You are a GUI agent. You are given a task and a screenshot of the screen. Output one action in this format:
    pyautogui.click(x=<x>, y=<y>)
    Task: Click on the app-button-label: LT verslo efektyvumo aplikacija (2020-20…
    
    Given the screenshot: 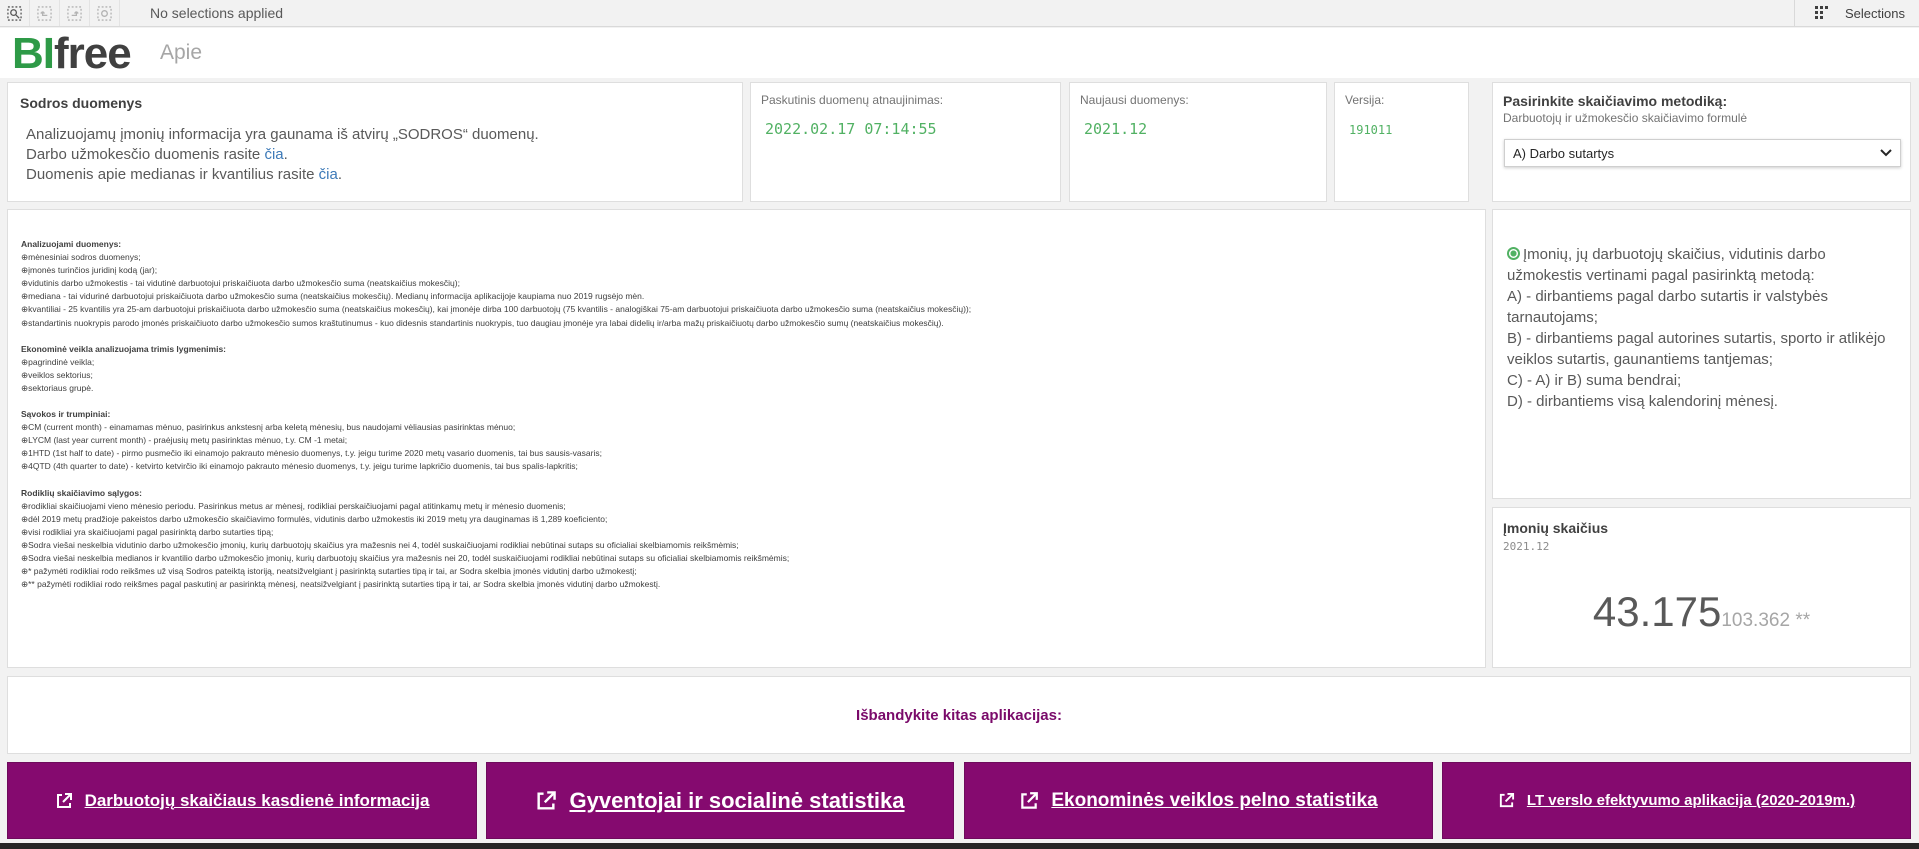 What is the action you would take?
    pyautogui.click(x=1691, y=800)
    